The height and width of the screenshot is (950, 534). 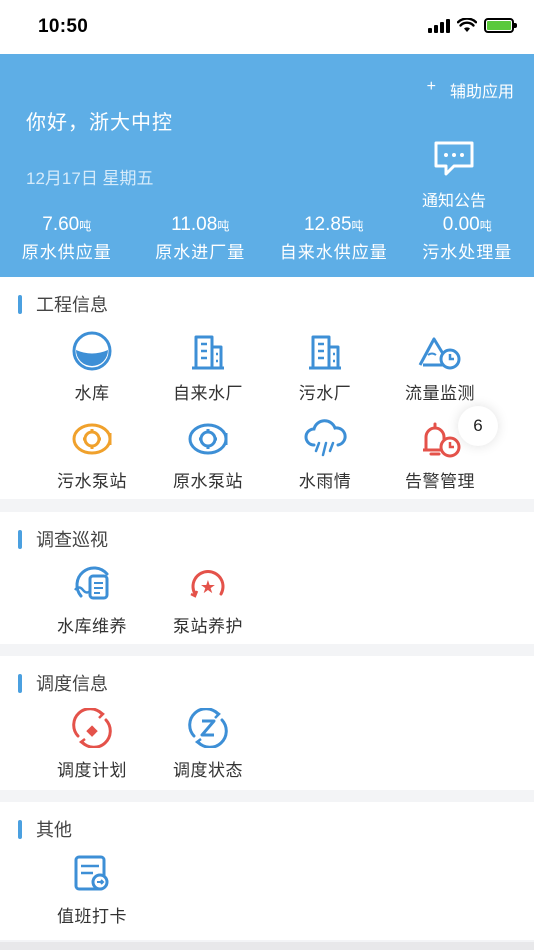 I want to click on section-title: 调查巡视, so click(x=63, y=539).